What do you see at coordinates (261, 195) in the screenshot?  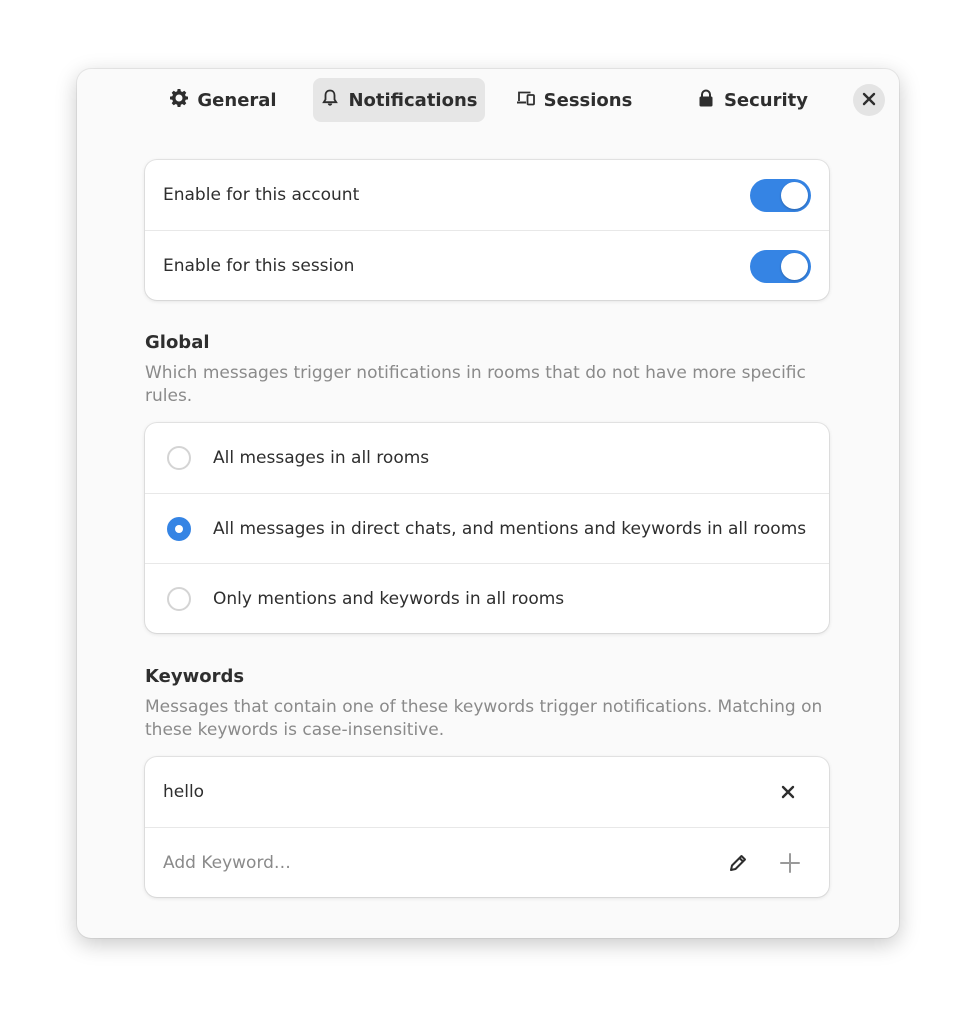 I see `account-toggle-label: Enable for this account` at bounding box center [261, 195].